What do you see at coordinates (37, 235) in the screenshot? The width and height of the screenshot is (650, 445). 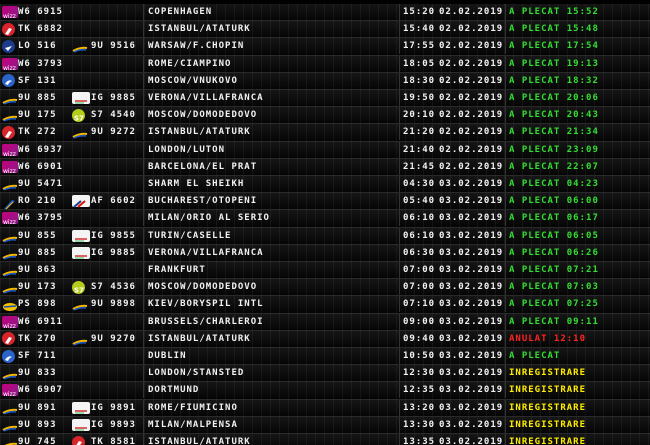 I see `flight-code: 9U 855` at bounding box center [37, 235].